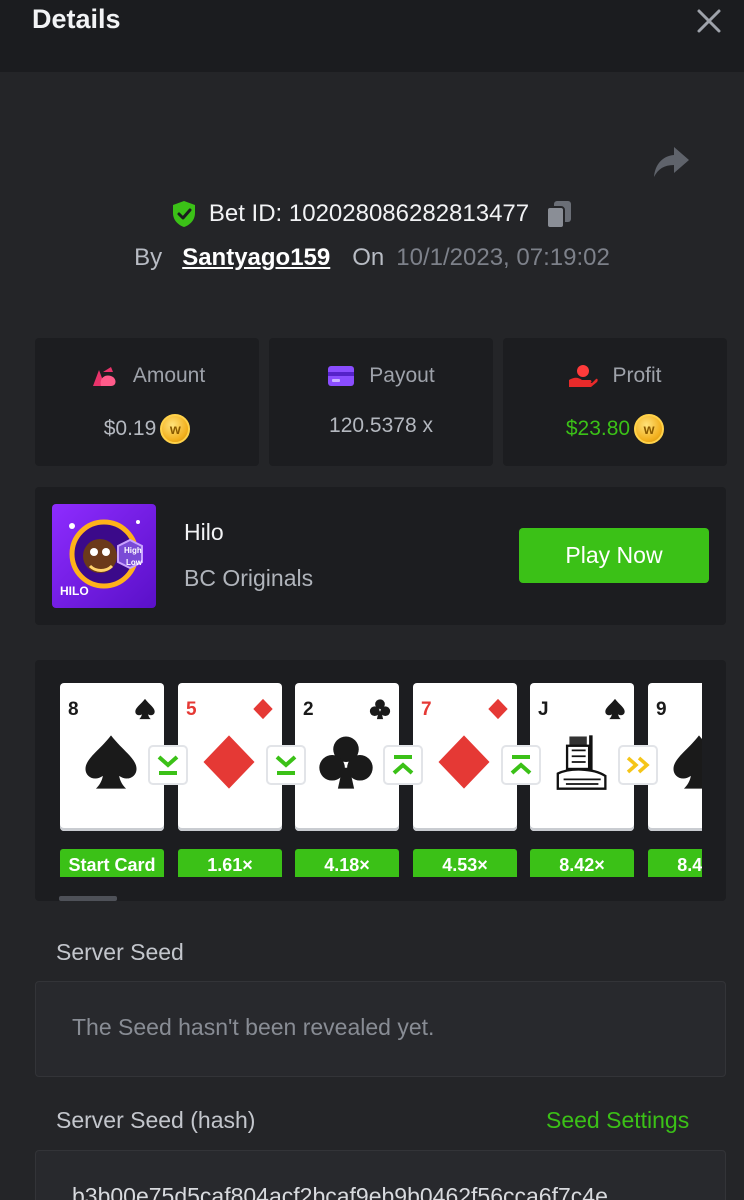  I want to click on bet-datetime: 10/1/2023, 07:19:02, so click(503, 257).